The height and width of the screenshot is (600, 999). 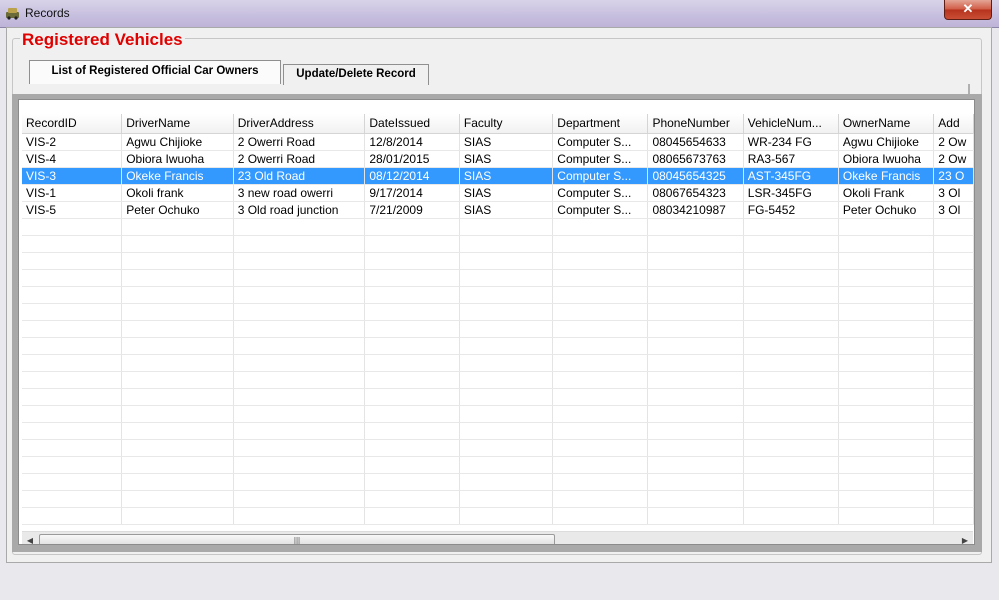 What do you see at coordinates (155, 72) in the screenshot?
I see `tab-list-owners: List of Registered Official Car Owners` at bounding box center [155, 72].